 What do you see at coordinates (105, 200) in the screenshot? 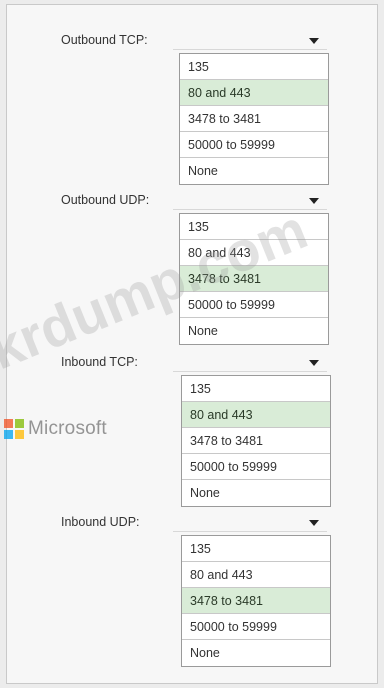
I see `group-label: Outbound UDP:` at bounding box center [105, 200].